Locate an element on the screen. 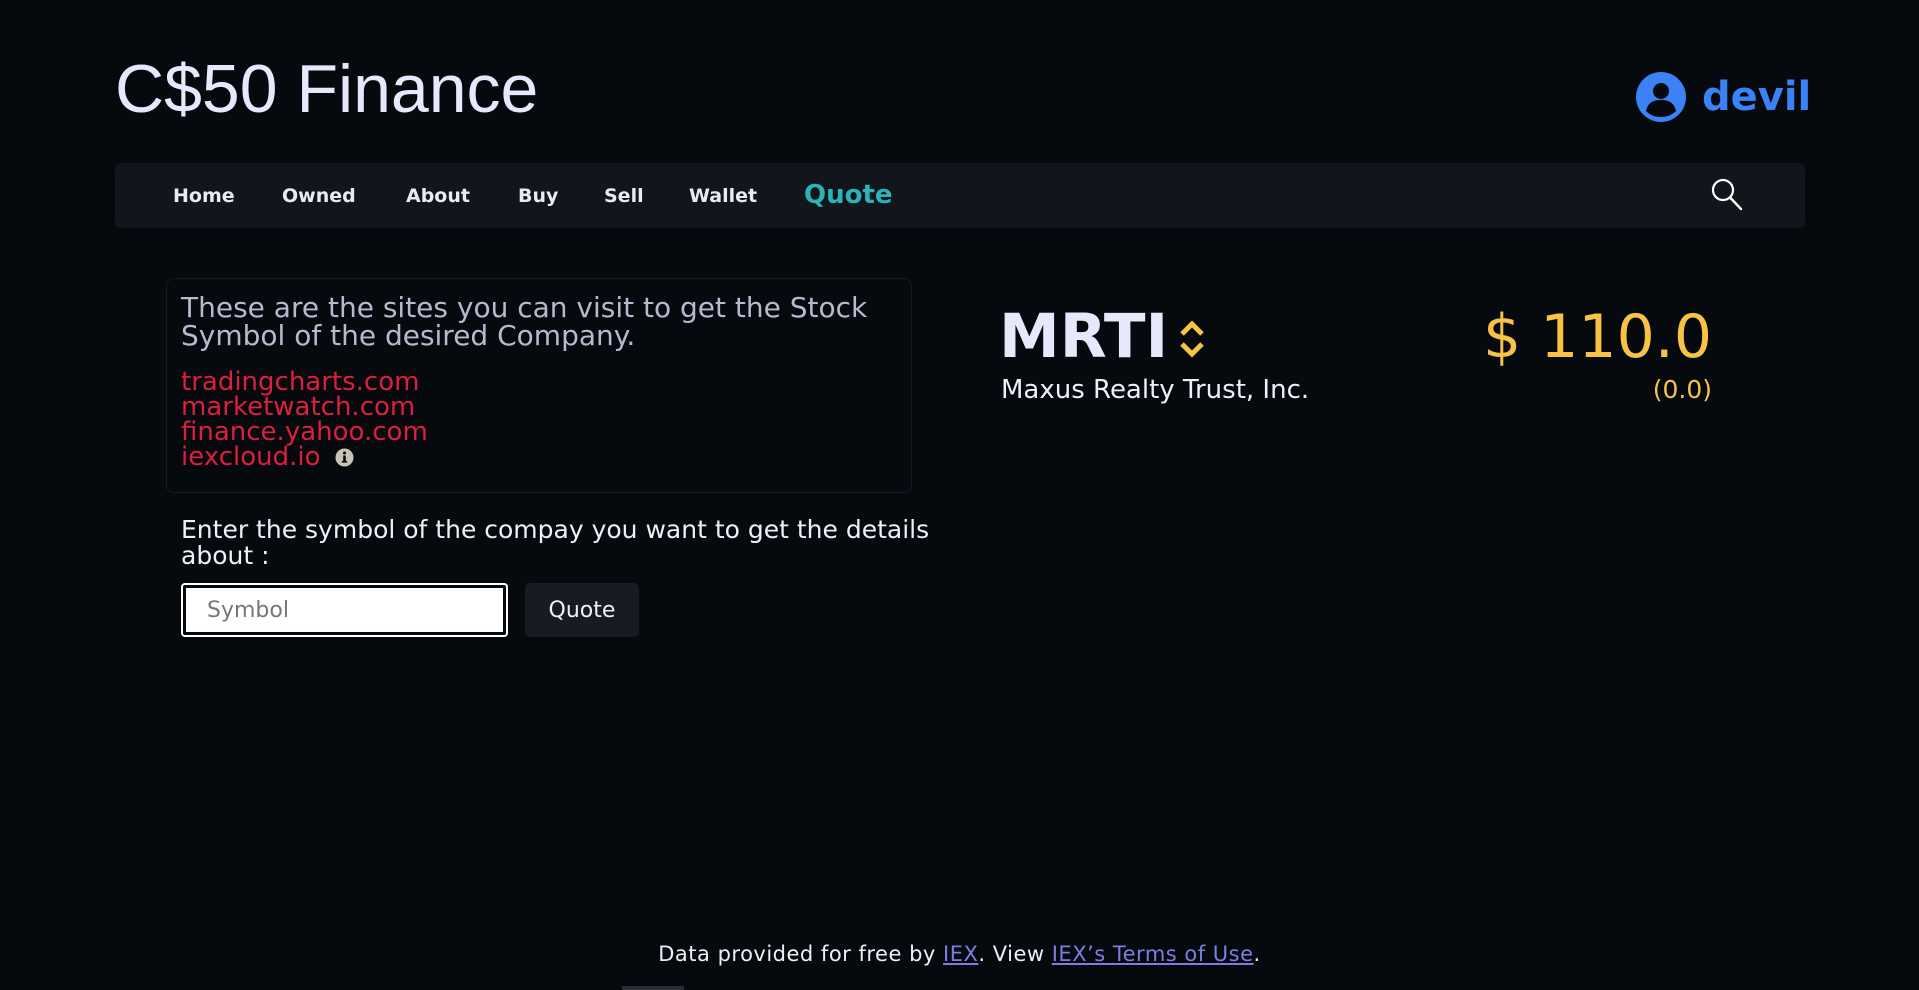 This screenshot has height=990, width=1919. info-icon is located at coordinates (344, 457).